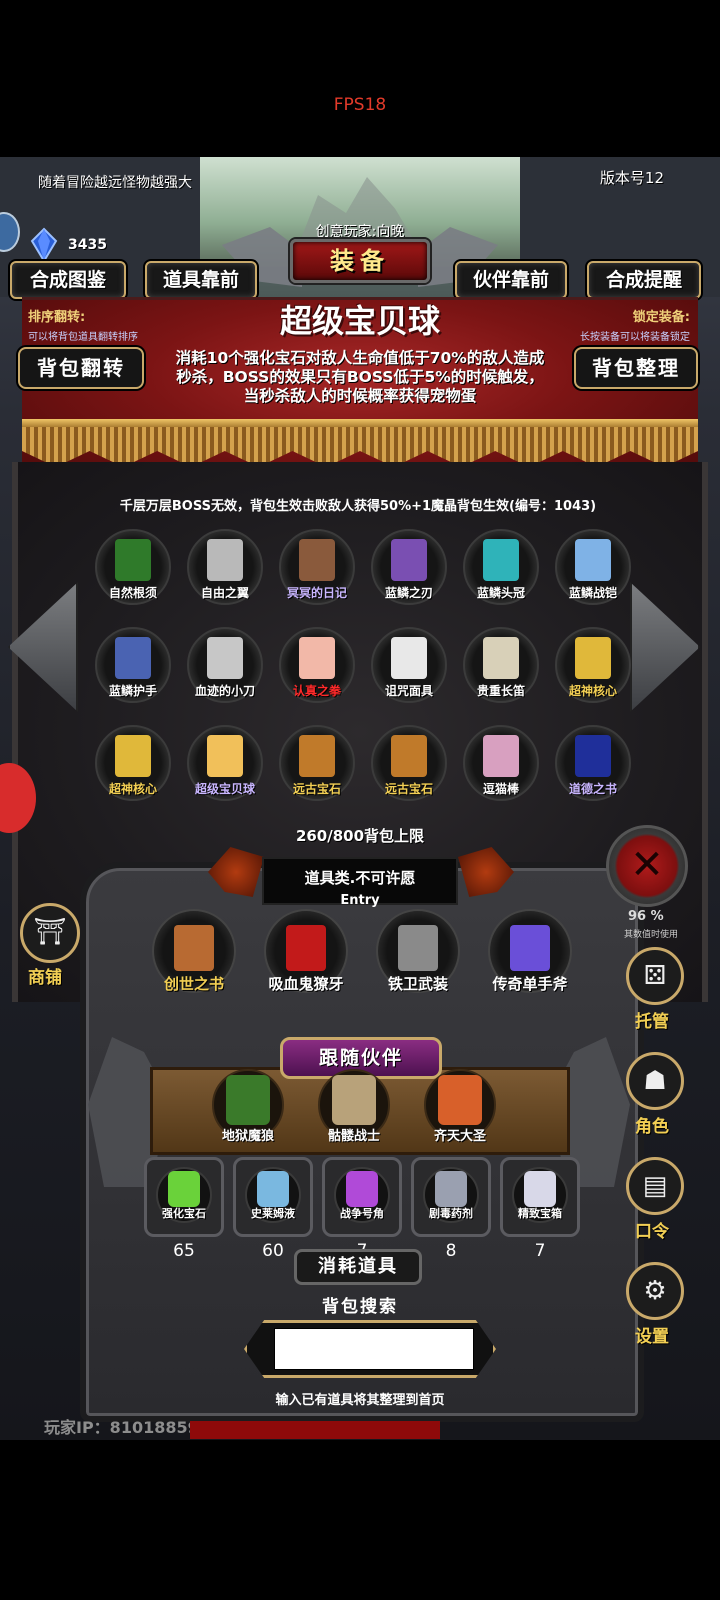 This screenshot has width=720, height=1600. I want to click on item-name: 蓝鳞护手, so click(132, 691).